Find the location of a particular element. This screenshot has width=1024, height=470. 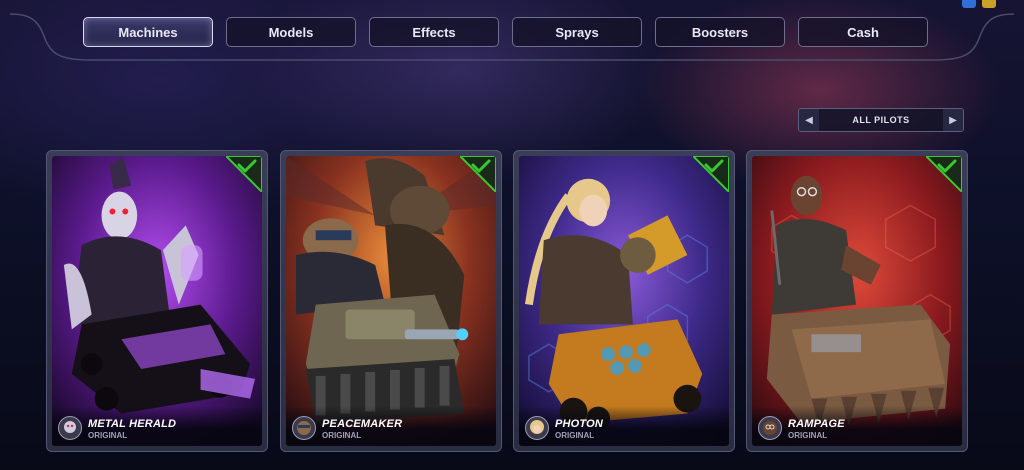

arrow-left-icon: ◀ is located at coordinates (809, 120).